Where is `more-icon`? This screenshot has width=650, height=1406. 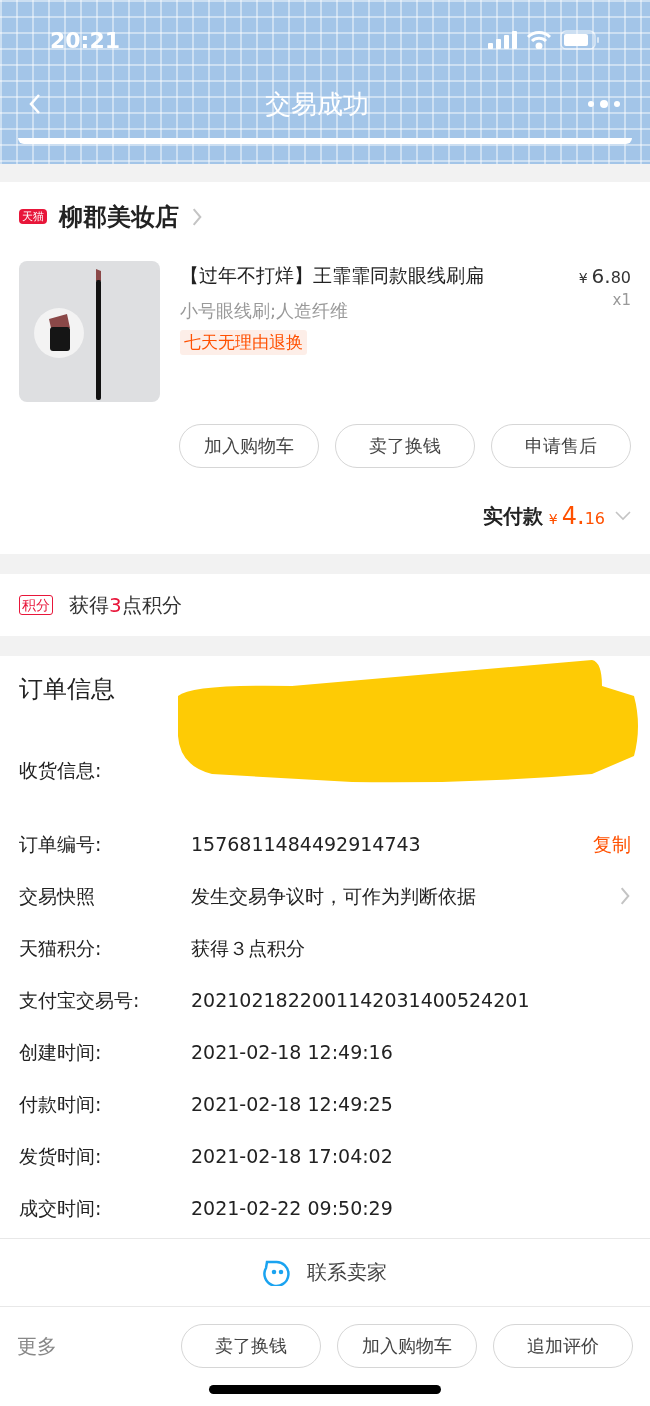
more-icon is located at coordinates (604, 104).